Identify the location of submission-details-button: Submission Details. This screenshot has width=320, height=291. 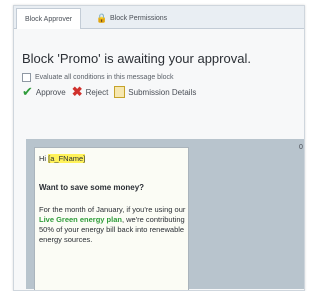
(155, 92).